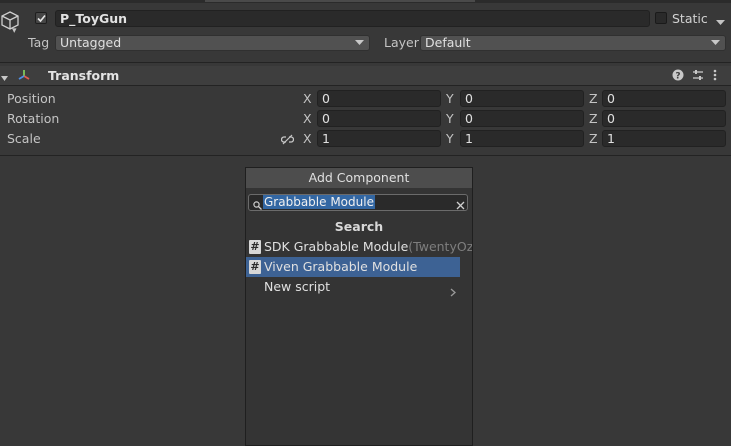  What do you see at coordinates (593, 138) in the screenshot?
I see `scale-z-label: Z` at bounding box center [593, 138].